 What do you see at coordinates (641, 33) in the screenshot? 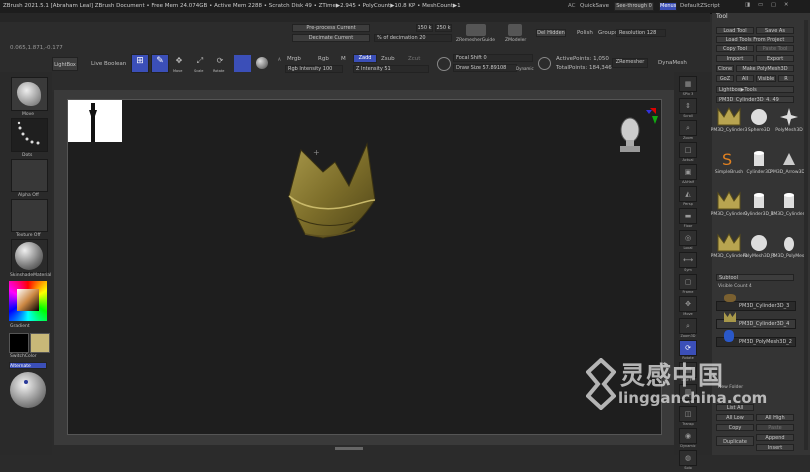
I see `resolution-slider: Resolution 128` at bounding box center [641, 33].